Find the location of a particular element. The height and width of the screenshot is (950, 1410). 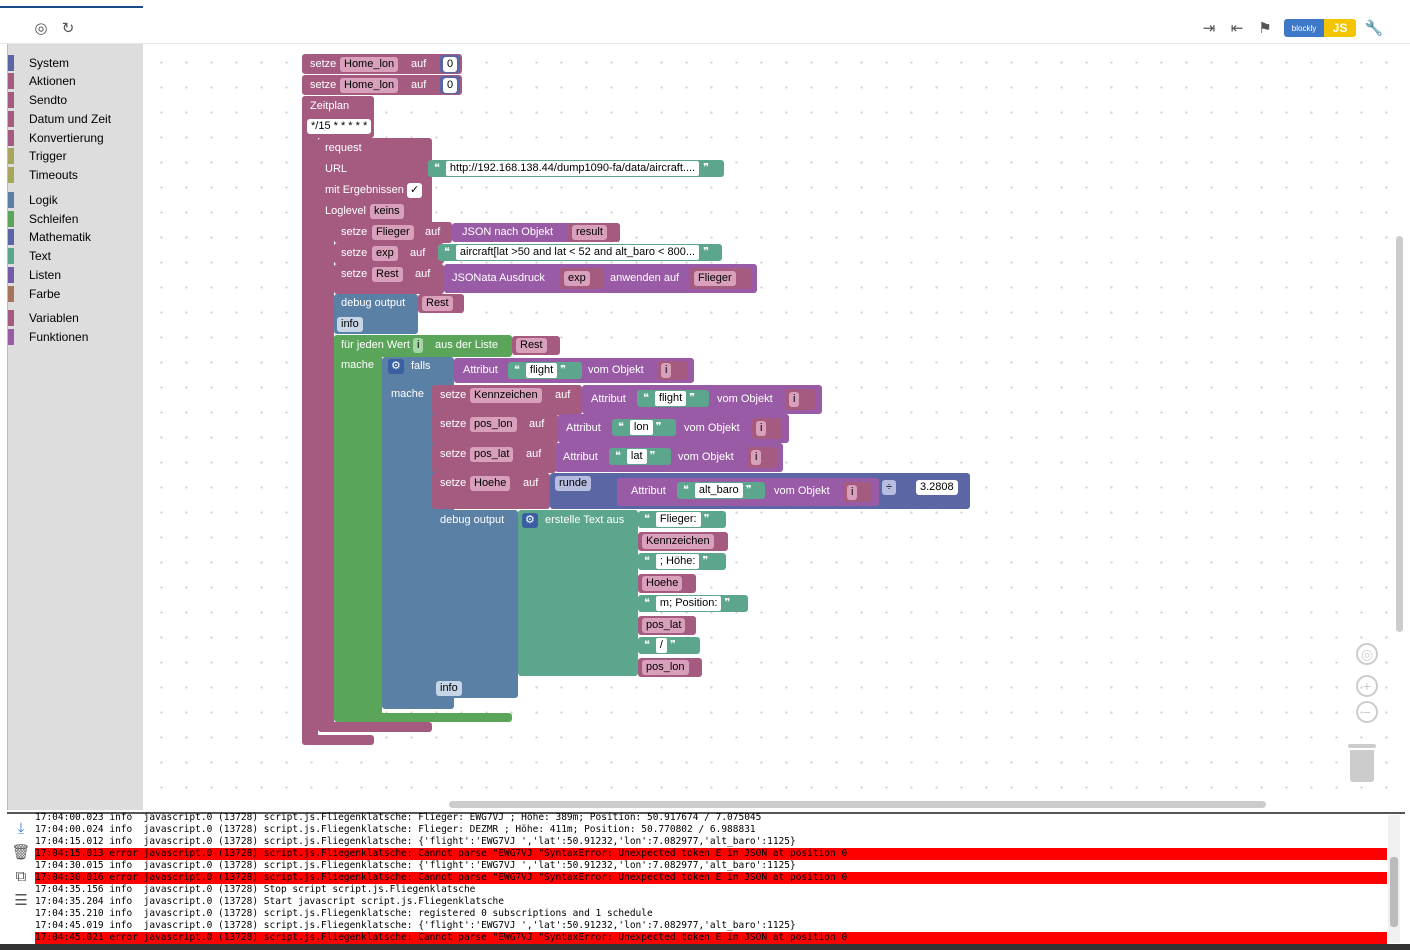

toolbox-category-aktionen: Aktionen is located at coordinates (76, 81).